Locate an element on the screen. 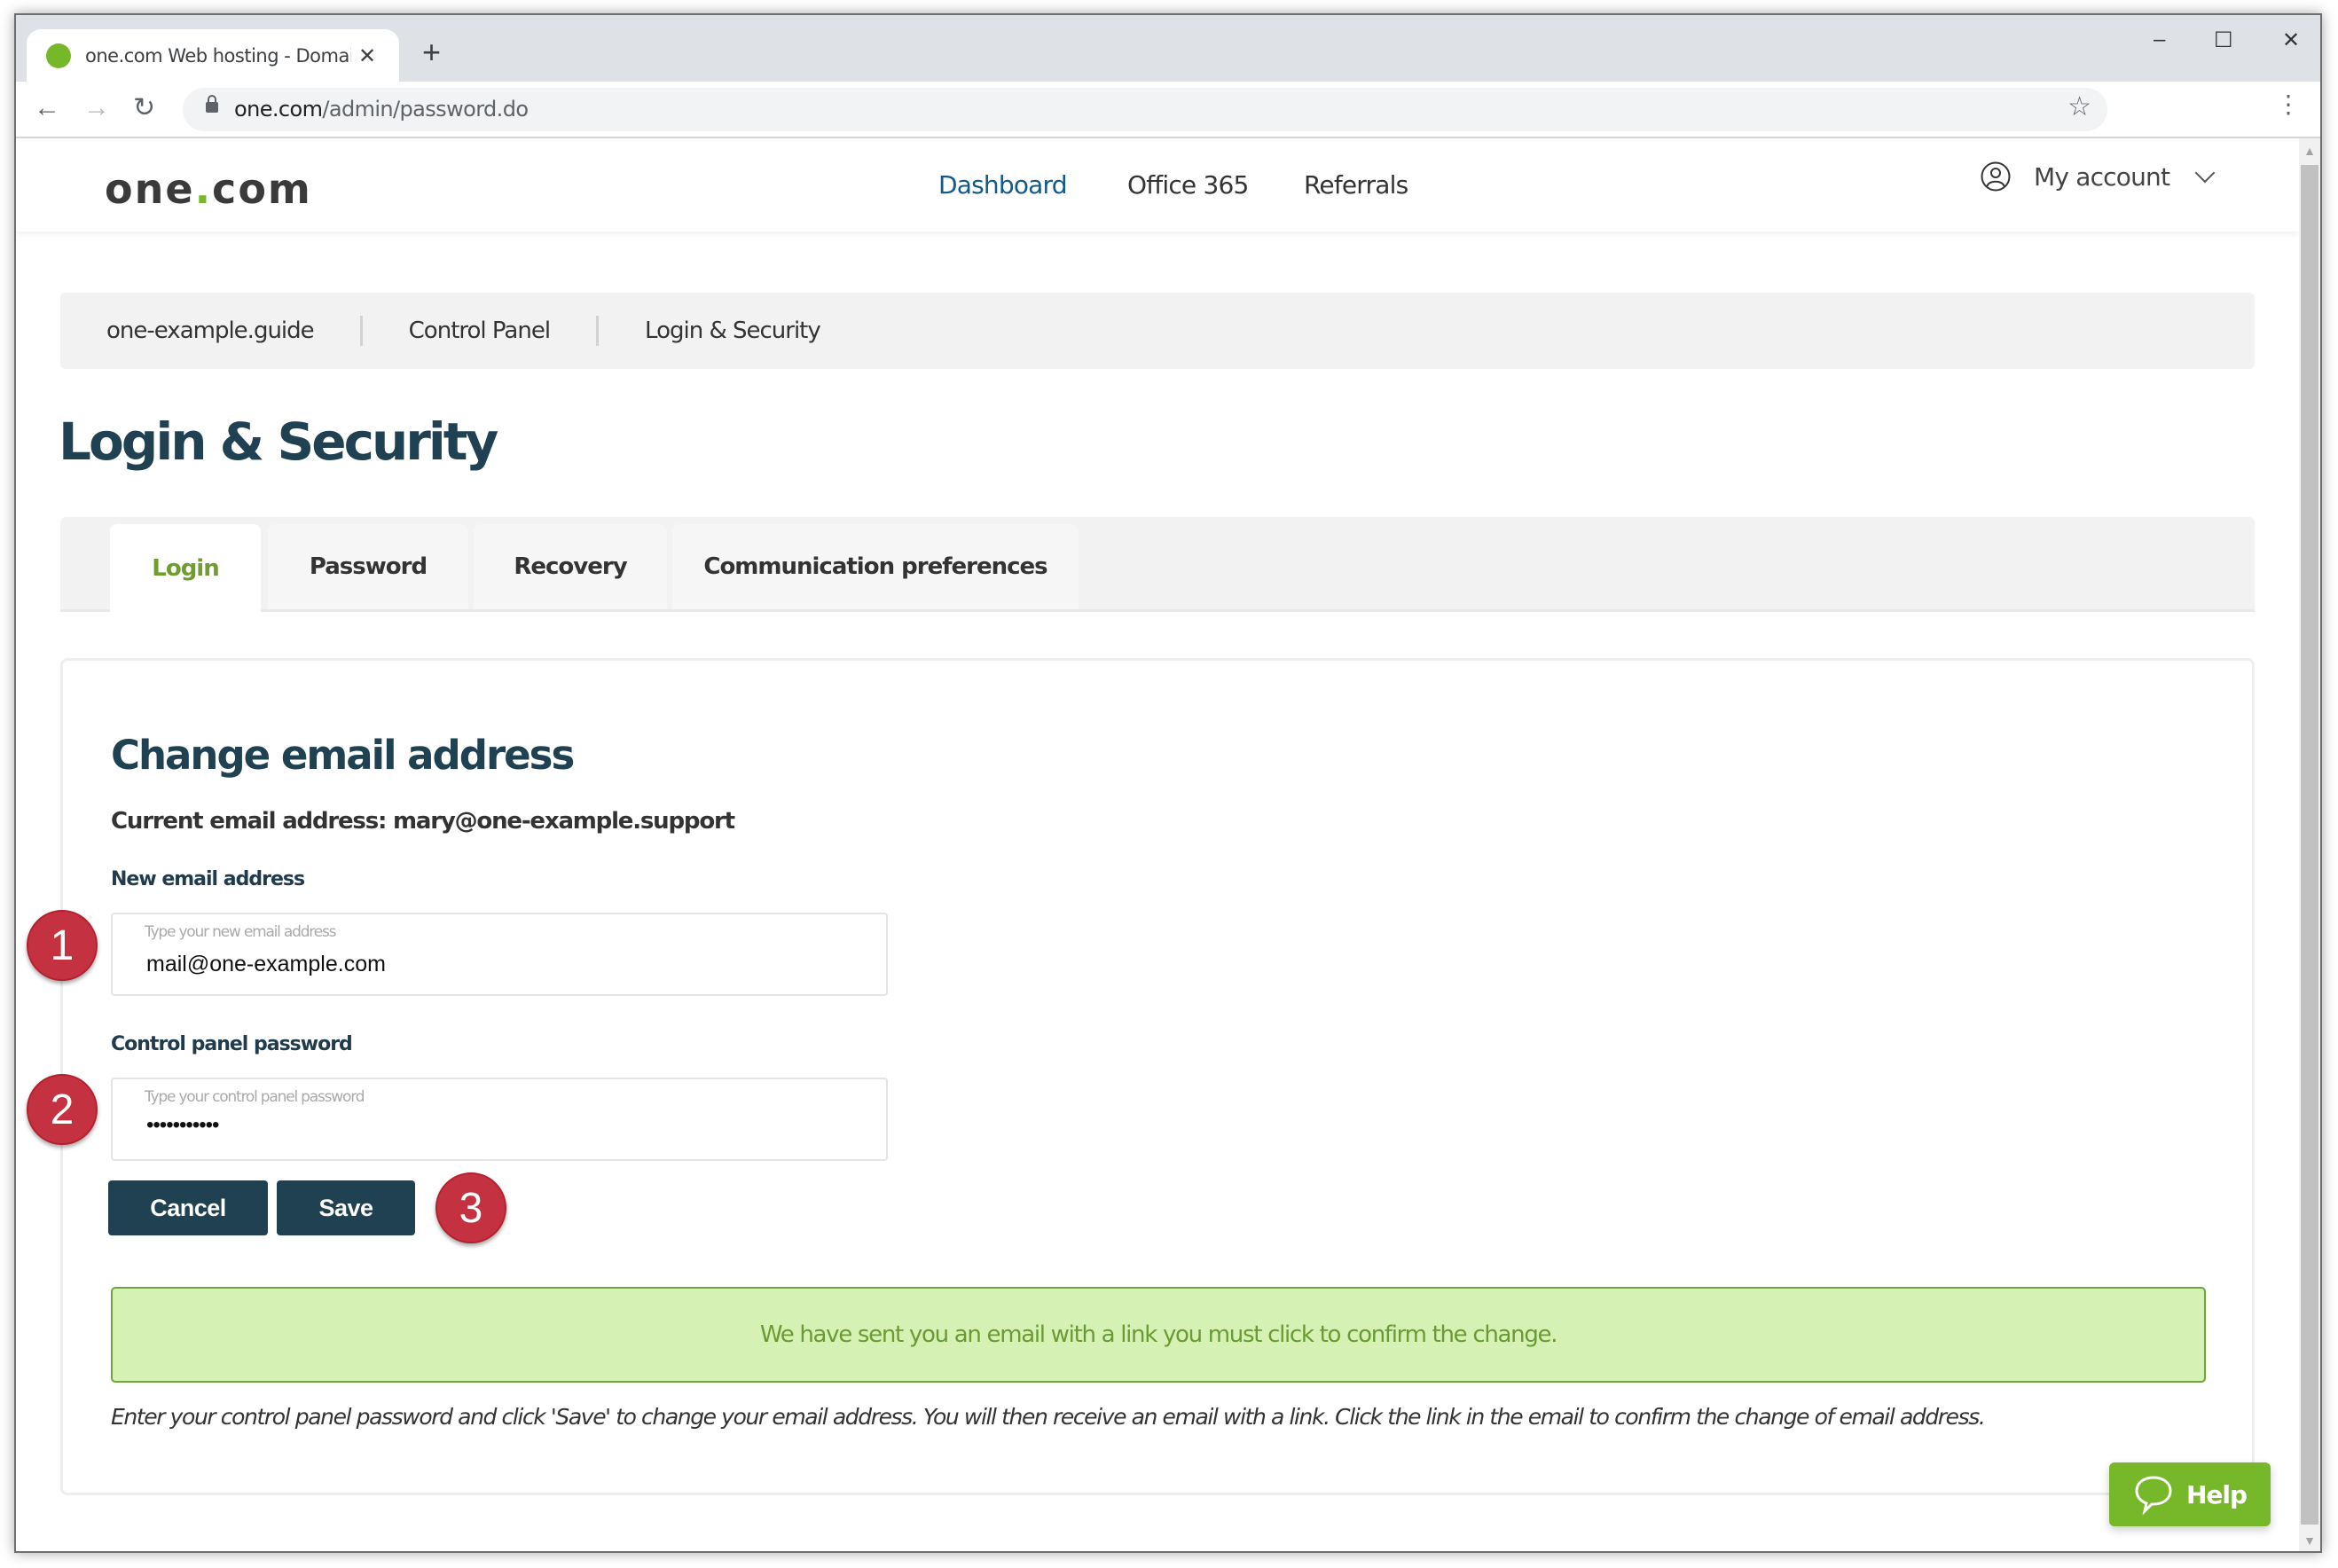 The height and width of the screenshot is (1568, 2338). page-title: Login & Security is located at coordinates (278, 442).